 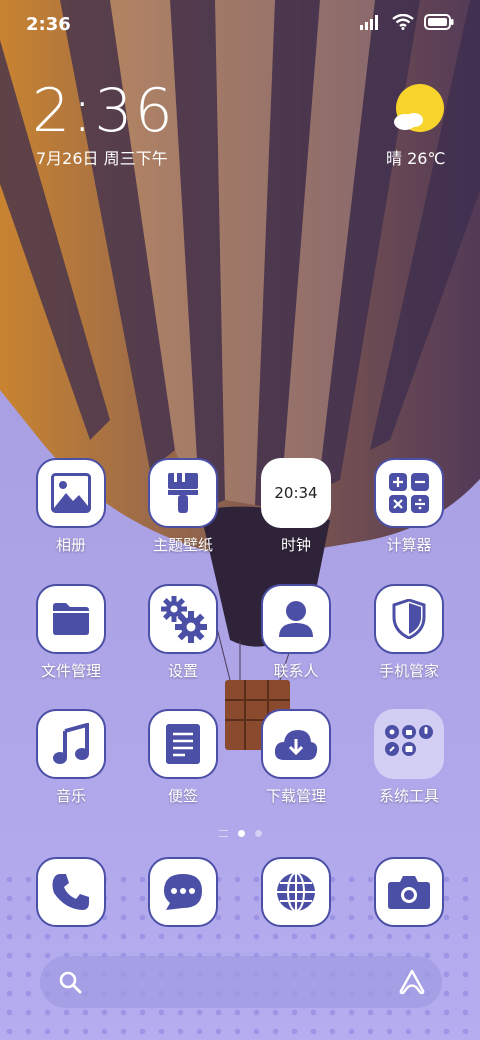 I want to click on download-icon, so click(x=296, y=744).